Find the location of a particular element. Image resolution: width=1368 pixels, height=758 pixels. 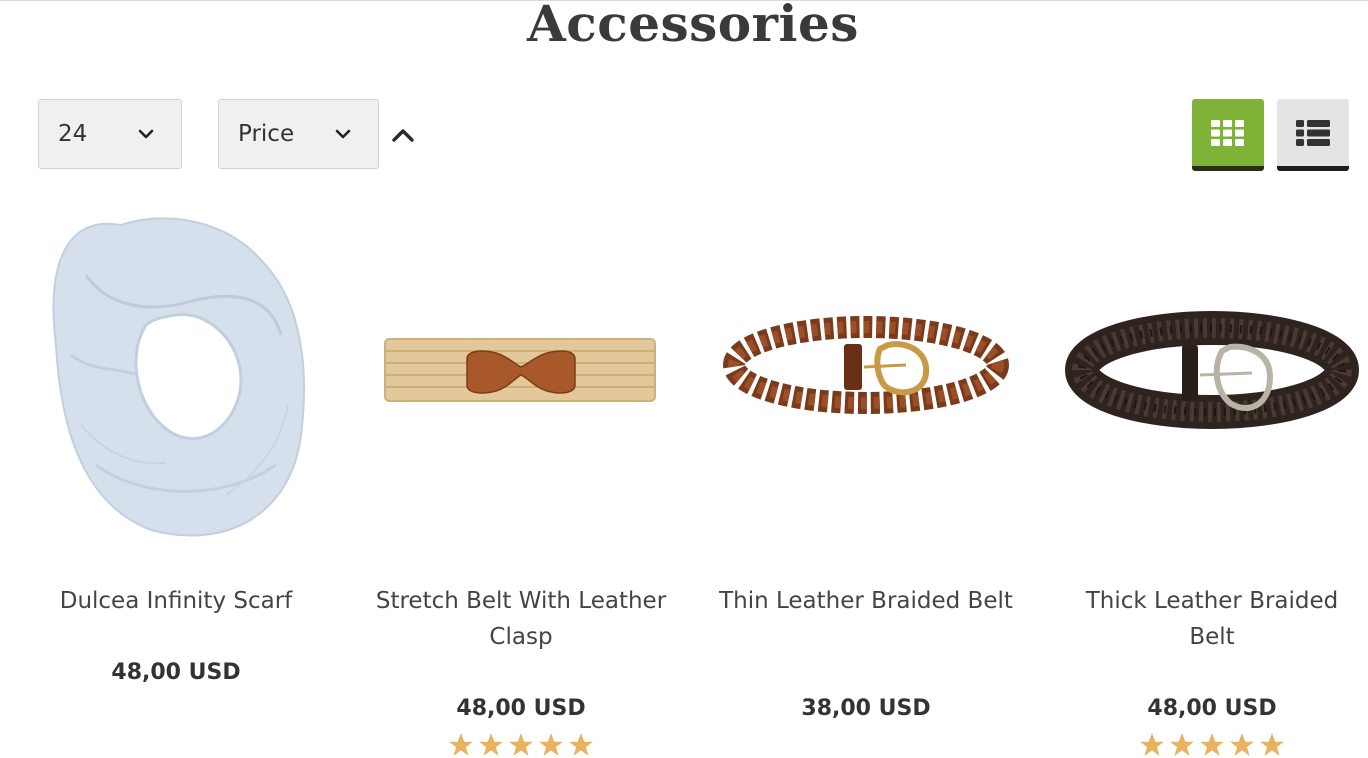

sort-by-select: Price is located at coordinates (298, 134).